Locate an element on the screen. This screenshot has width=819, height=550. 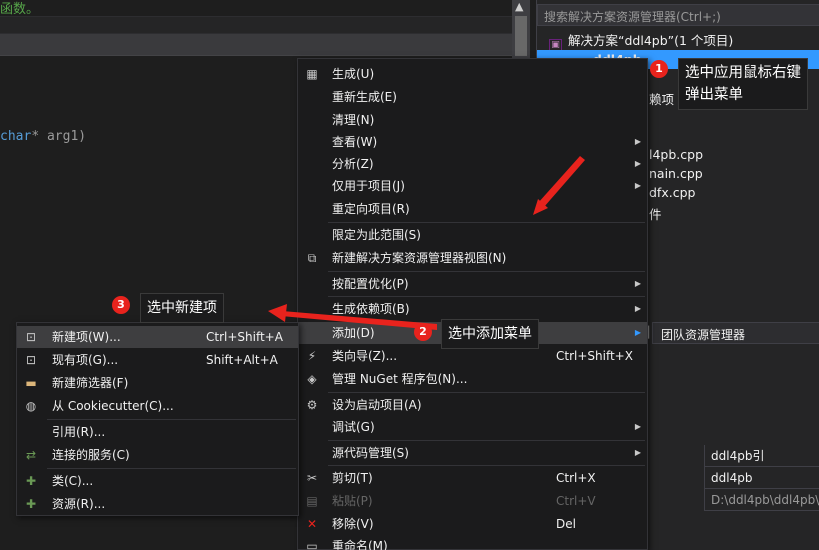
menu-item-retarget: 重定向项目(R) is located at coordinates (472, 209).